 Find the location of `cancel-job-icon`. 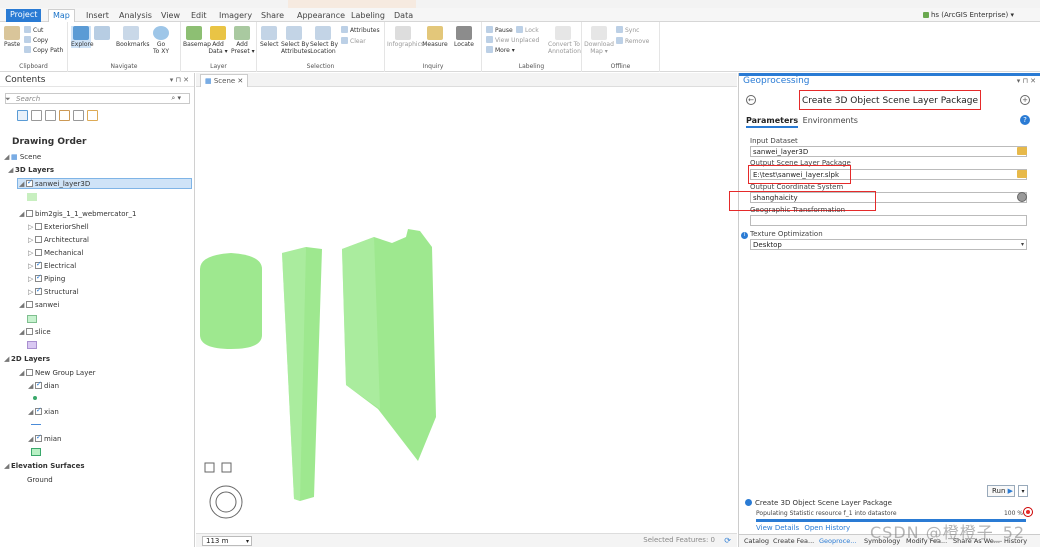

cancel-job-icon is located at coordinates (1028, 512).